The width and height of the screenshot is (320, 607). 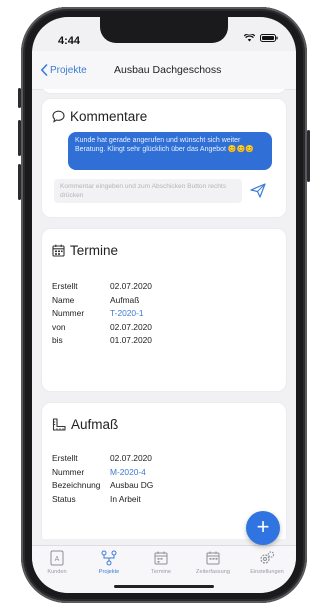 What do you see at coordinates (125, 498) in the screenshot?
I see `detail-value: In Arbeit` at bounding box center [125, 498].